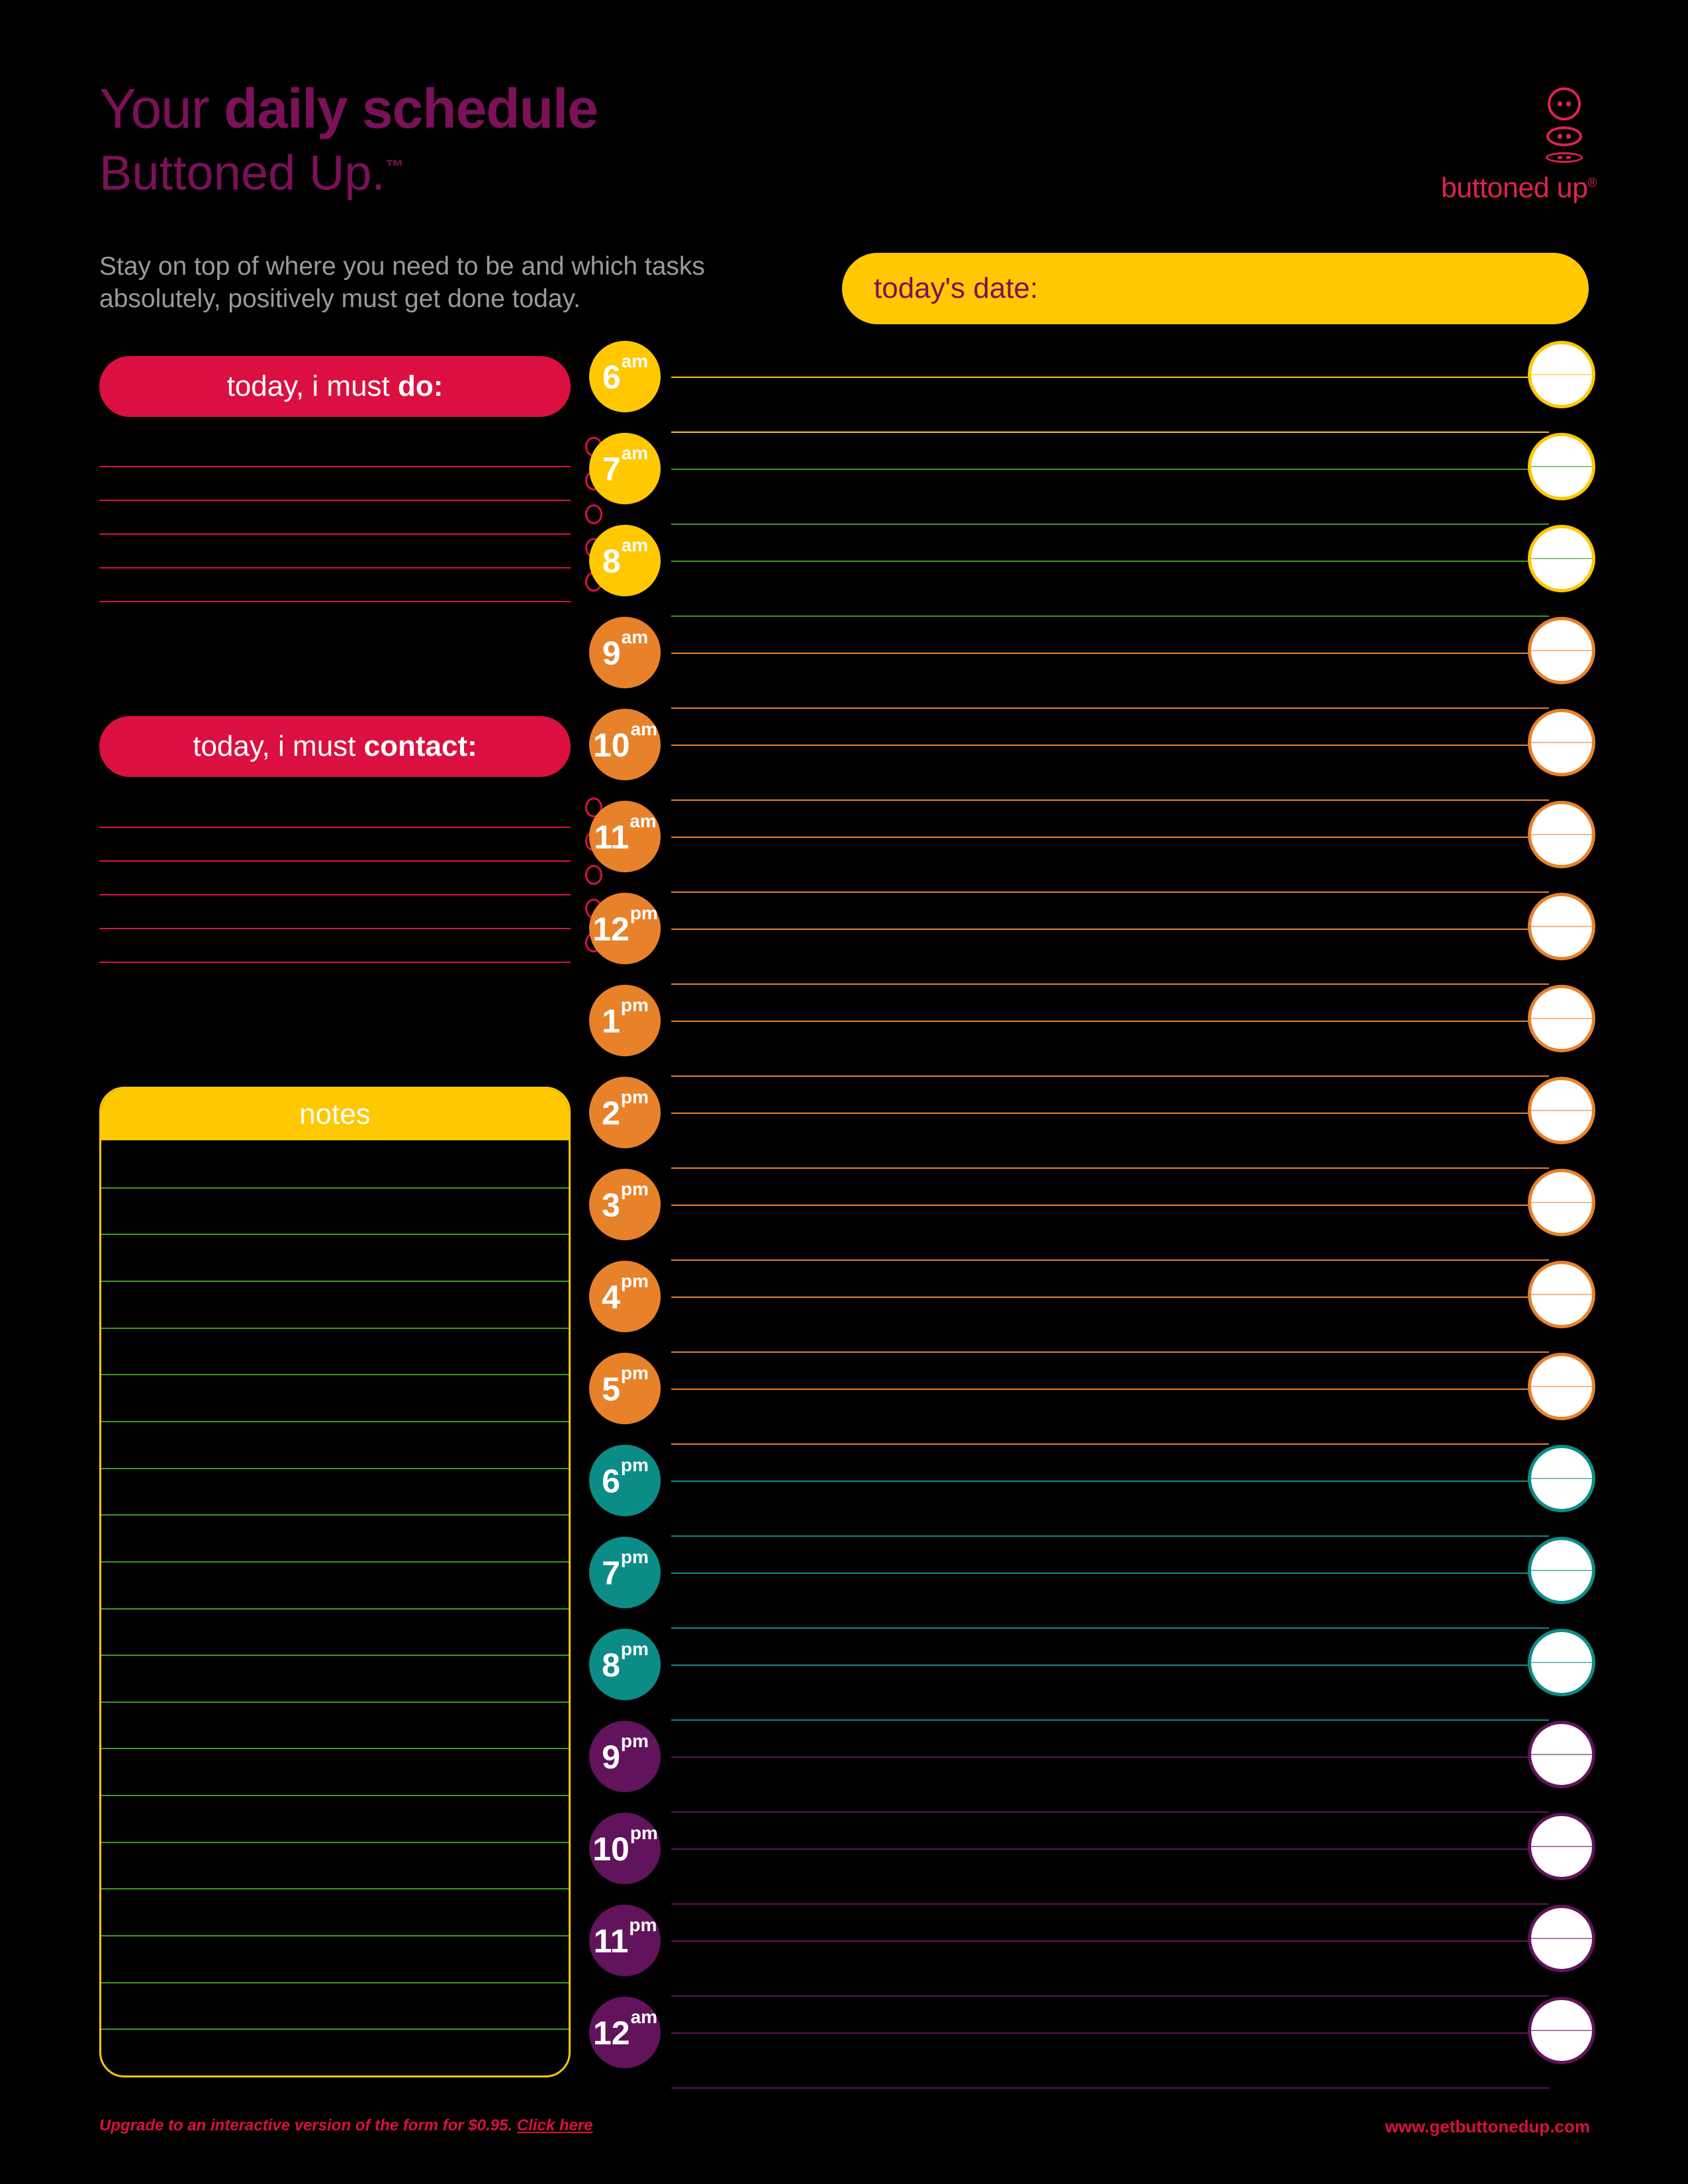 Image resolution: width=1688 pixels, height=2184 pixels. Describe the element at coordinates (1092, 1675) in the screenshot. I see `schedule-slot: 8pm` at that location.